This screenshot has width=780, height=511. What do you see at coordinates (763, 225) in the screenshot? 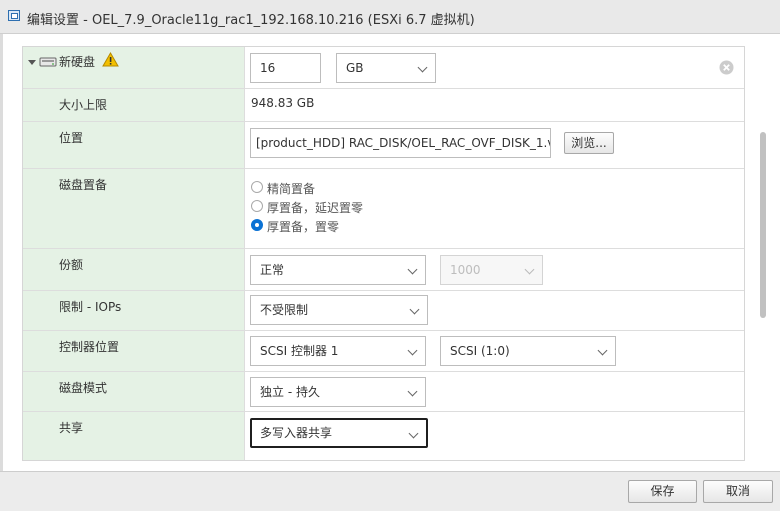
I see `scrollbar-thumb` at bounding box center [763, 225].